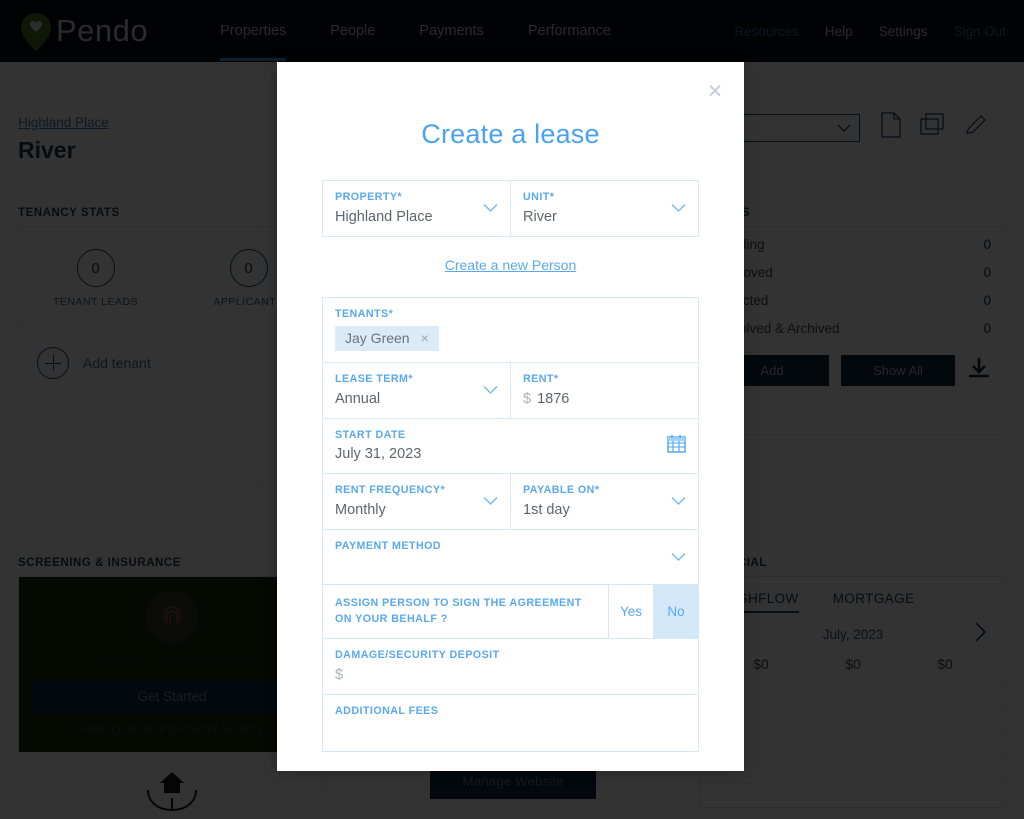 The image size is (1024, 819). I want to click on create-person-link-wrap: Create a new Person, so click(510, 266).